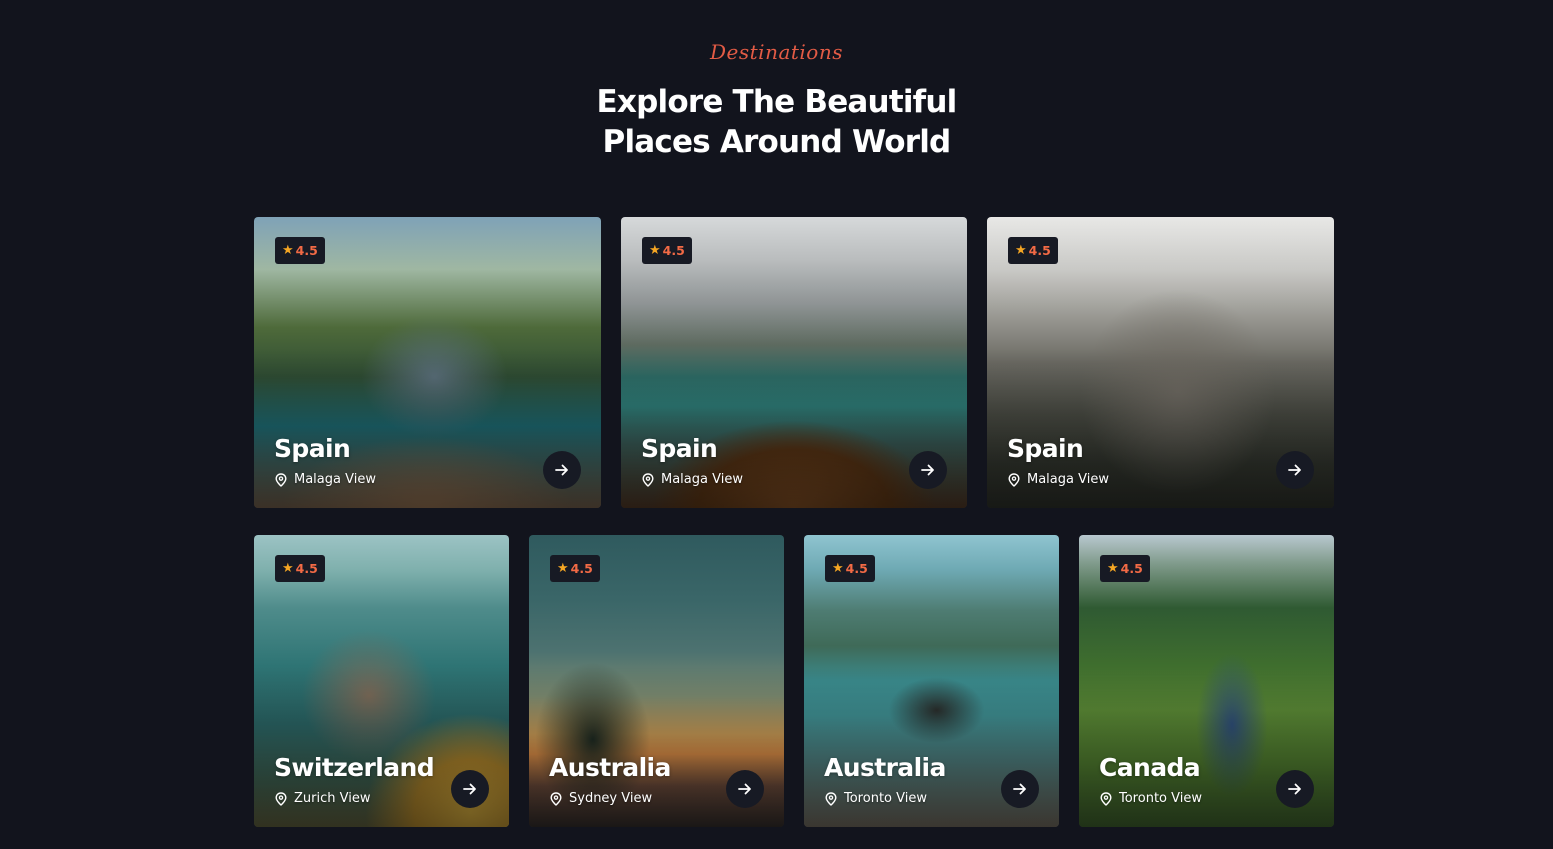 The height and width of the screenshot is (849, 1553). I want to click on destination-card: ★ 4.5 Switzerland Zurich View, so click(381, 681).